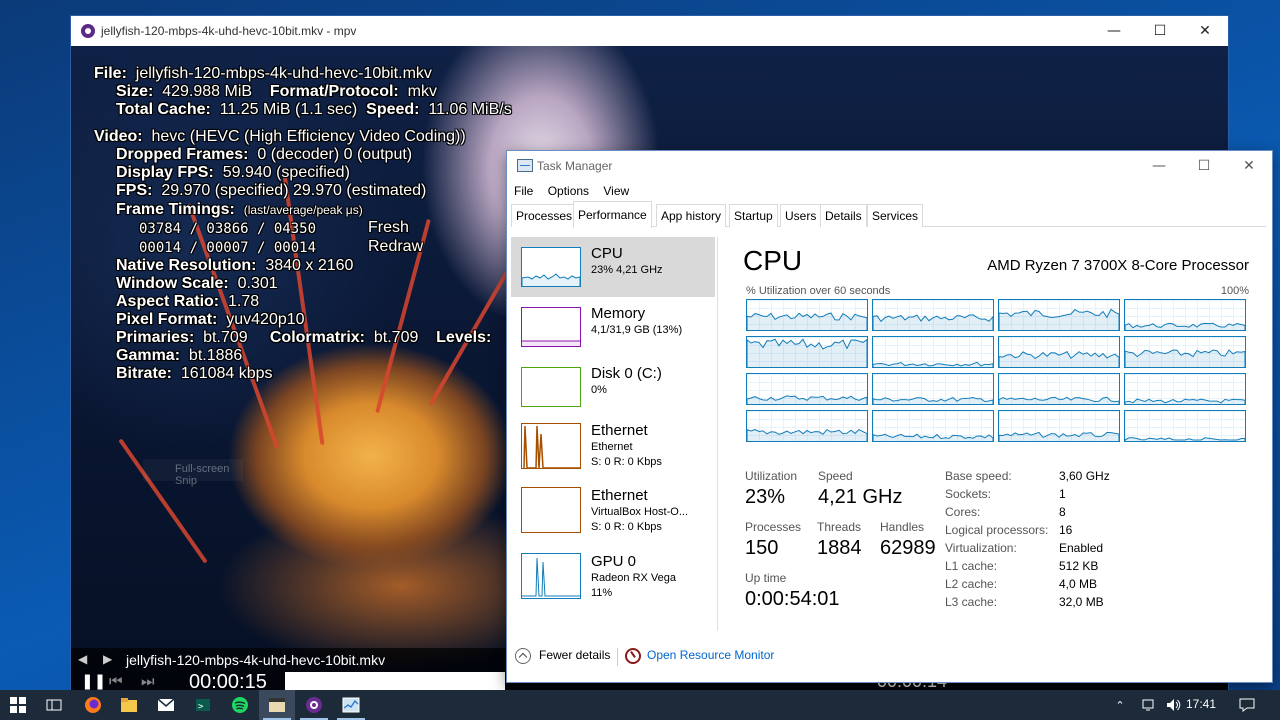 The height and width of the screenshot is (720, 1280). What do you see at coordinates (129, 705) in the screenshot?
I see `file-explorer-icon` at bounding box center [129, 705].